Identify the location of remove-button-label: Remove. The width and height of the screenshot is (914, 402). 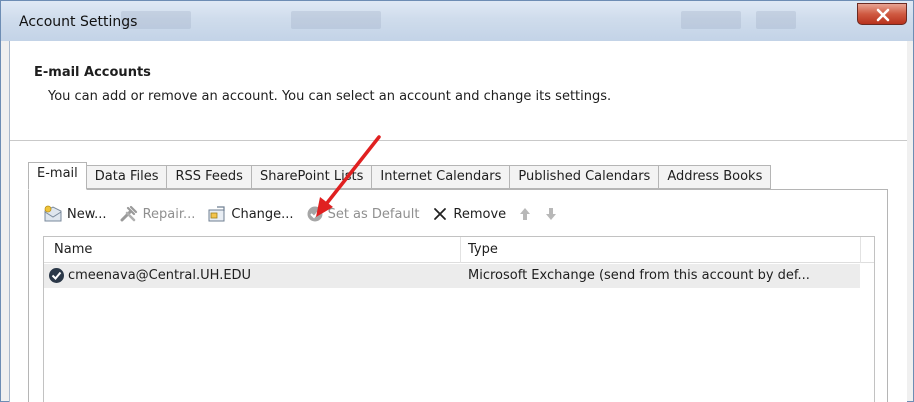
(480, 214).